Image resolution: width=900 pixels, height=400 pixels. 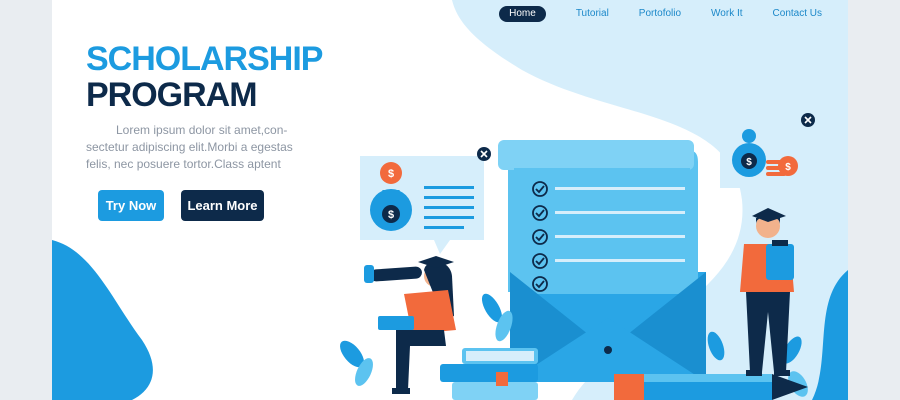 I want to click on telescope-icon, so click(x=396, y=274).